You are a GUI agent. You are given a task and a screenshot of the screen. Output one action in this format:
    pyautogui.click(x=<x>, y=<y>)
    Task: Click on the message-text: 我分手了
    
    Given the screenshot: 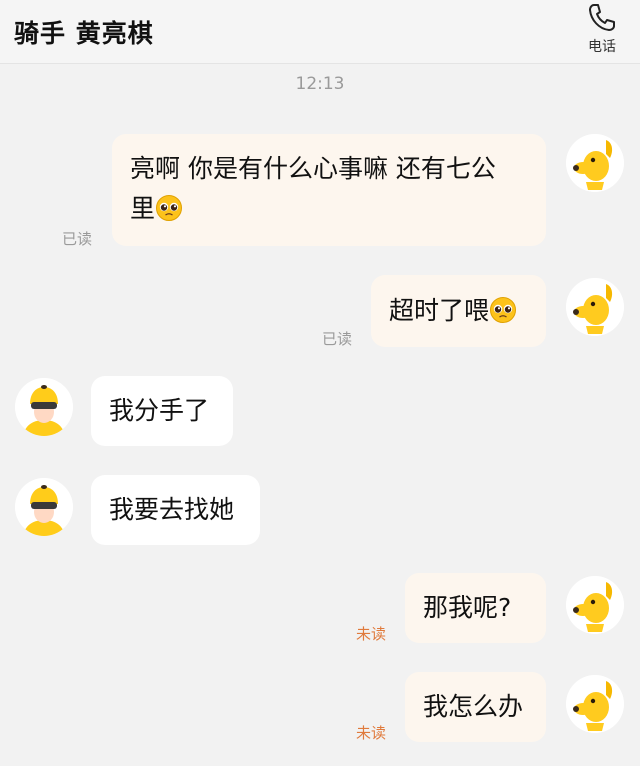 What is the action you would take?
    pyautogui.click(x=159, y=410)
    